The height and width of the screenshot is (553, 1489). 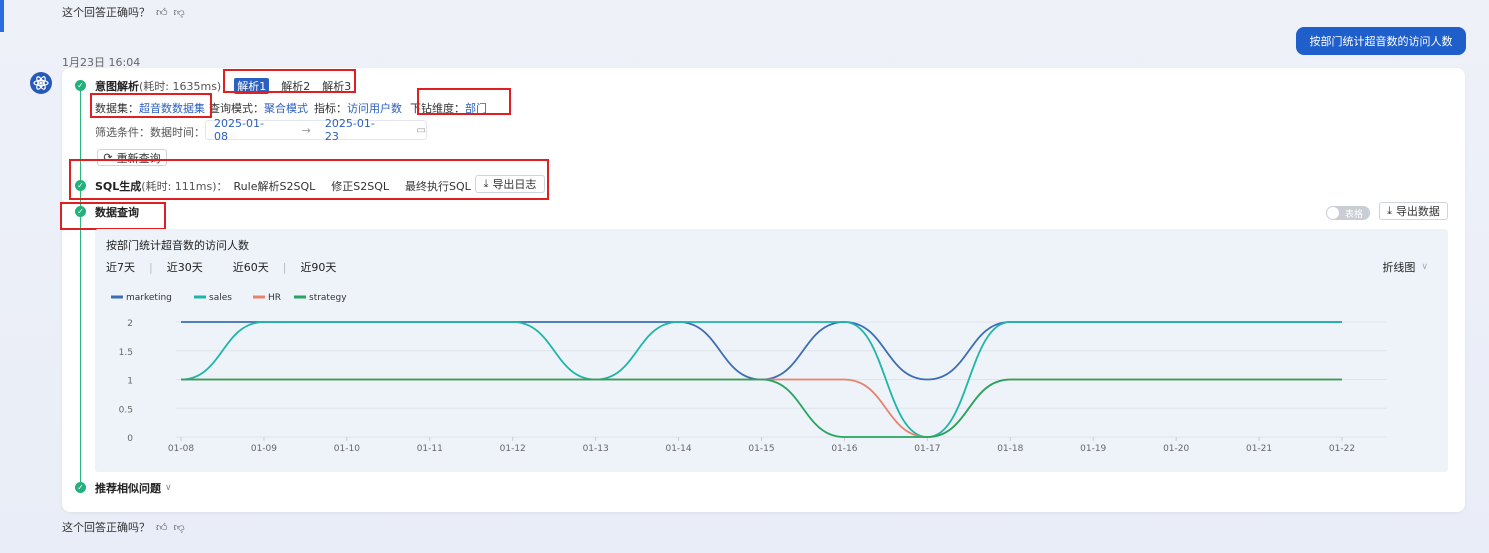 What do you see at coordinates (181, 449) in the screenshot?
I see `x-tick-label: 01-08` at bounding box center [181, 449].